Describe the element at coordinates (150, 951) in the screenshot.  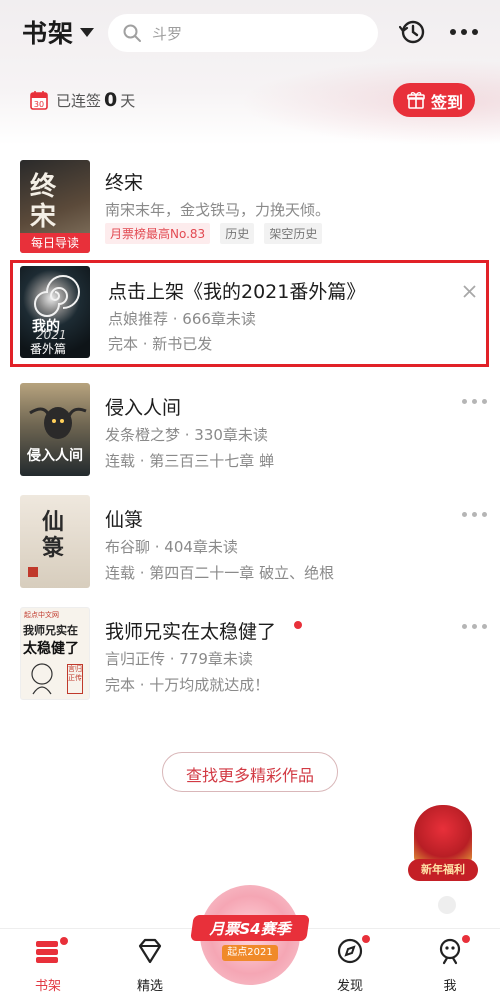
I see `diamond-icon` at that location.